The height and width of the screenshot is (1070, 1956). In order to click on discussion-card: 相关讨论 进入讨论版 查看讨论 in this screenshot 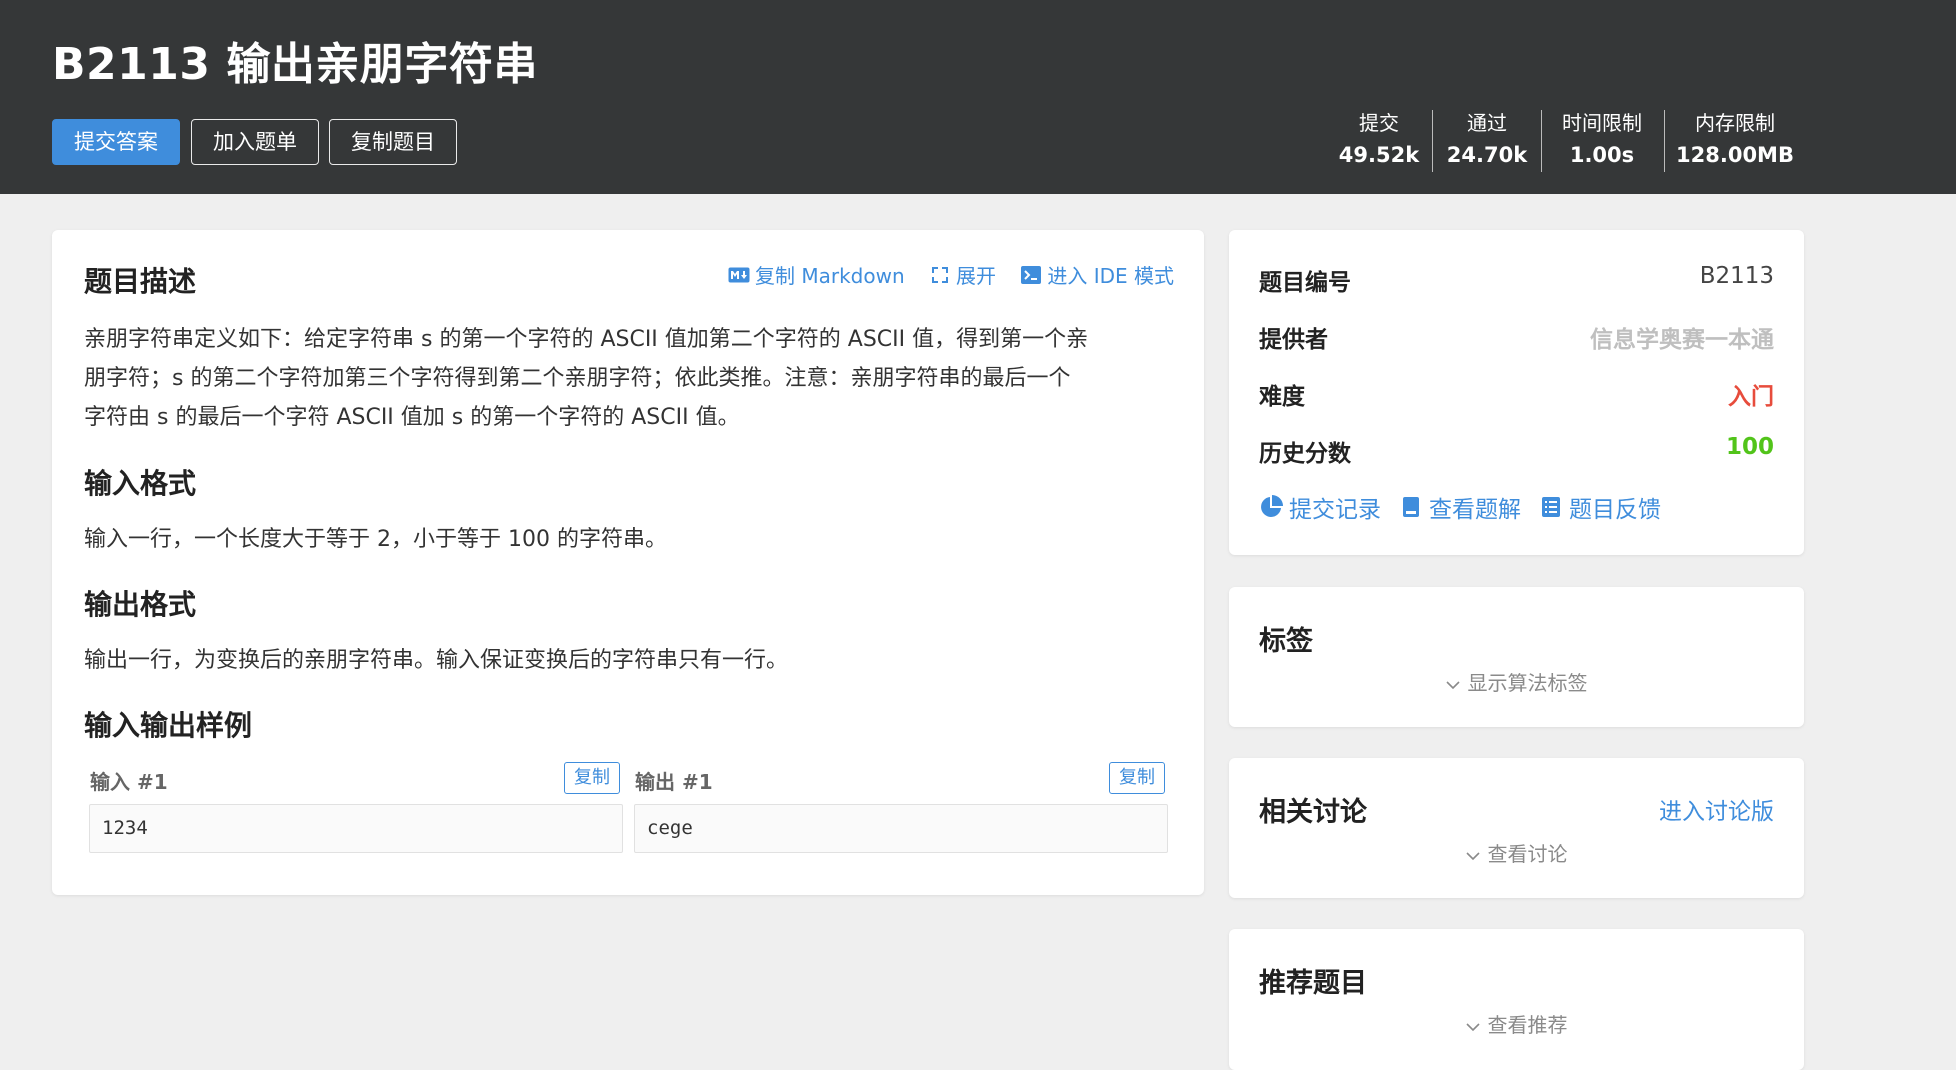, I will do `click(1516, 828)`.